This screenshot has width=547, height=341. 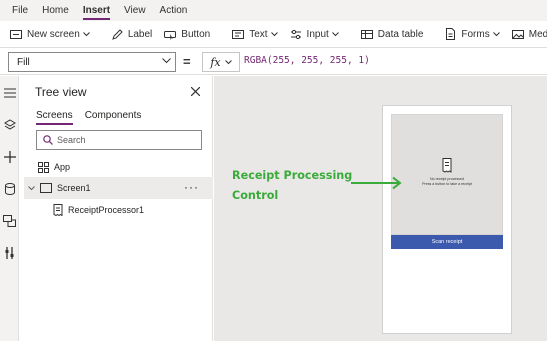 I want to click on close-icon, so click(x=195, y=91).